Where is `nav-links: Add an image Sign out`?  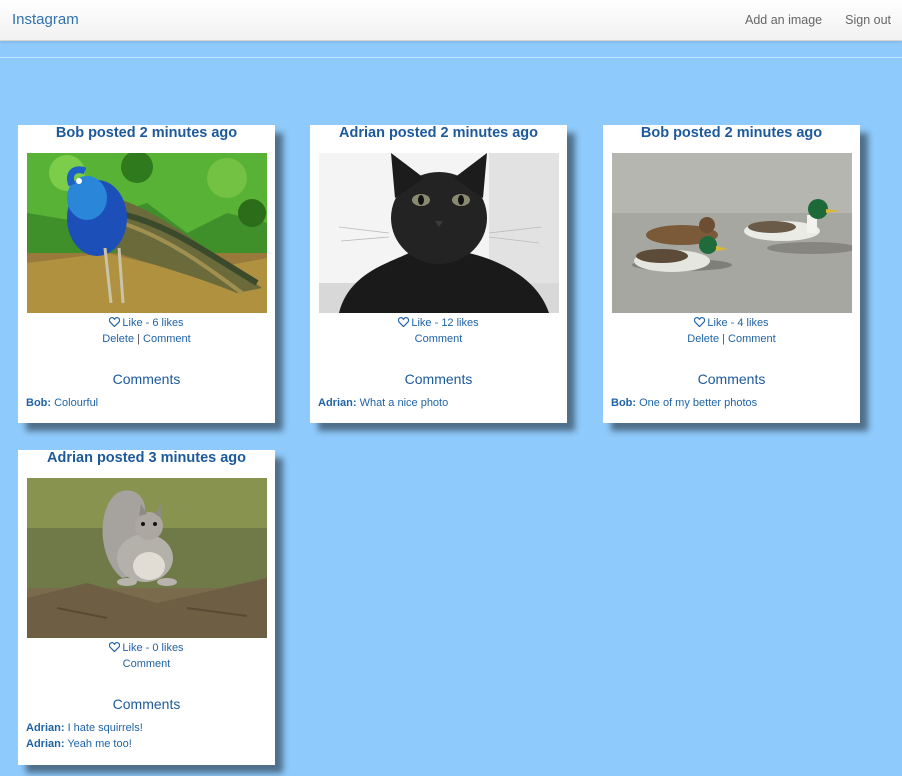 nav-links: Add an image Sign out is located at coordinates (818, 20).